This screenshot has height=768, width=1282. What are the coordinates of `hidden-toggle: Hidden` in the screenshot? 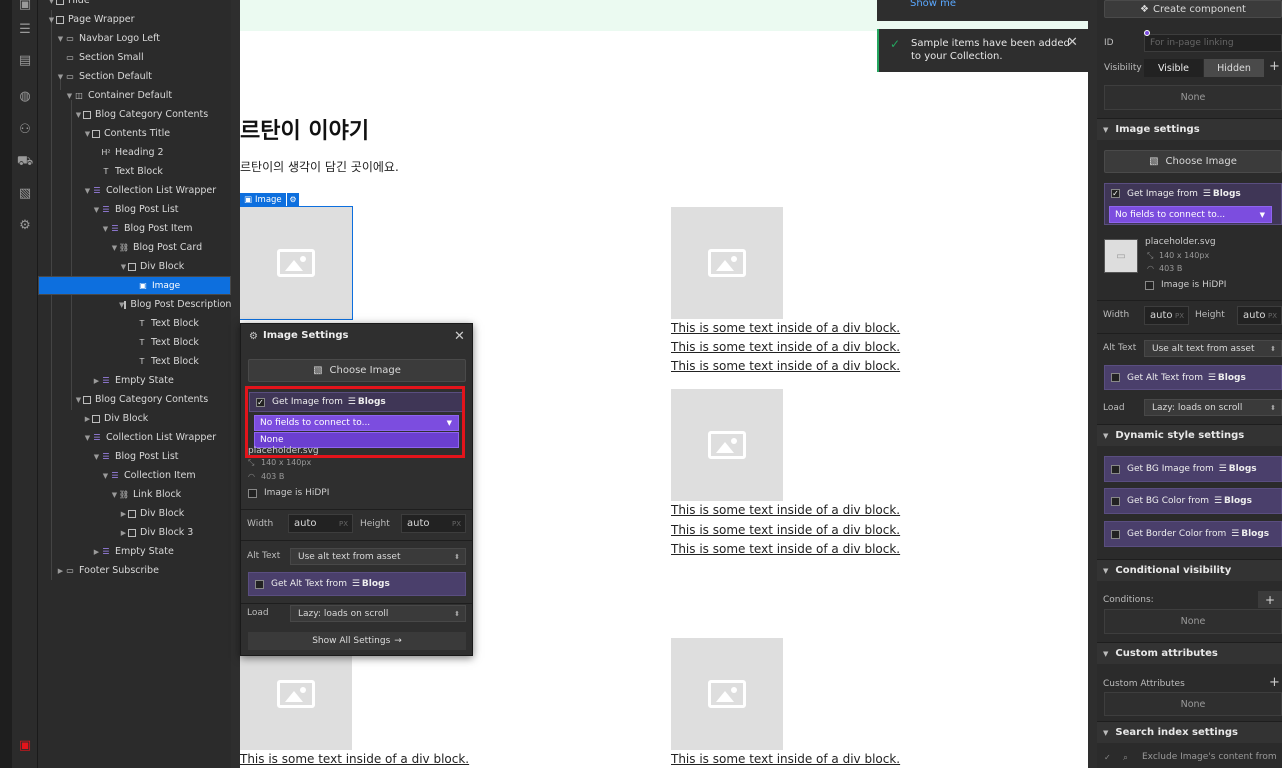 It's located at (1234, 68).